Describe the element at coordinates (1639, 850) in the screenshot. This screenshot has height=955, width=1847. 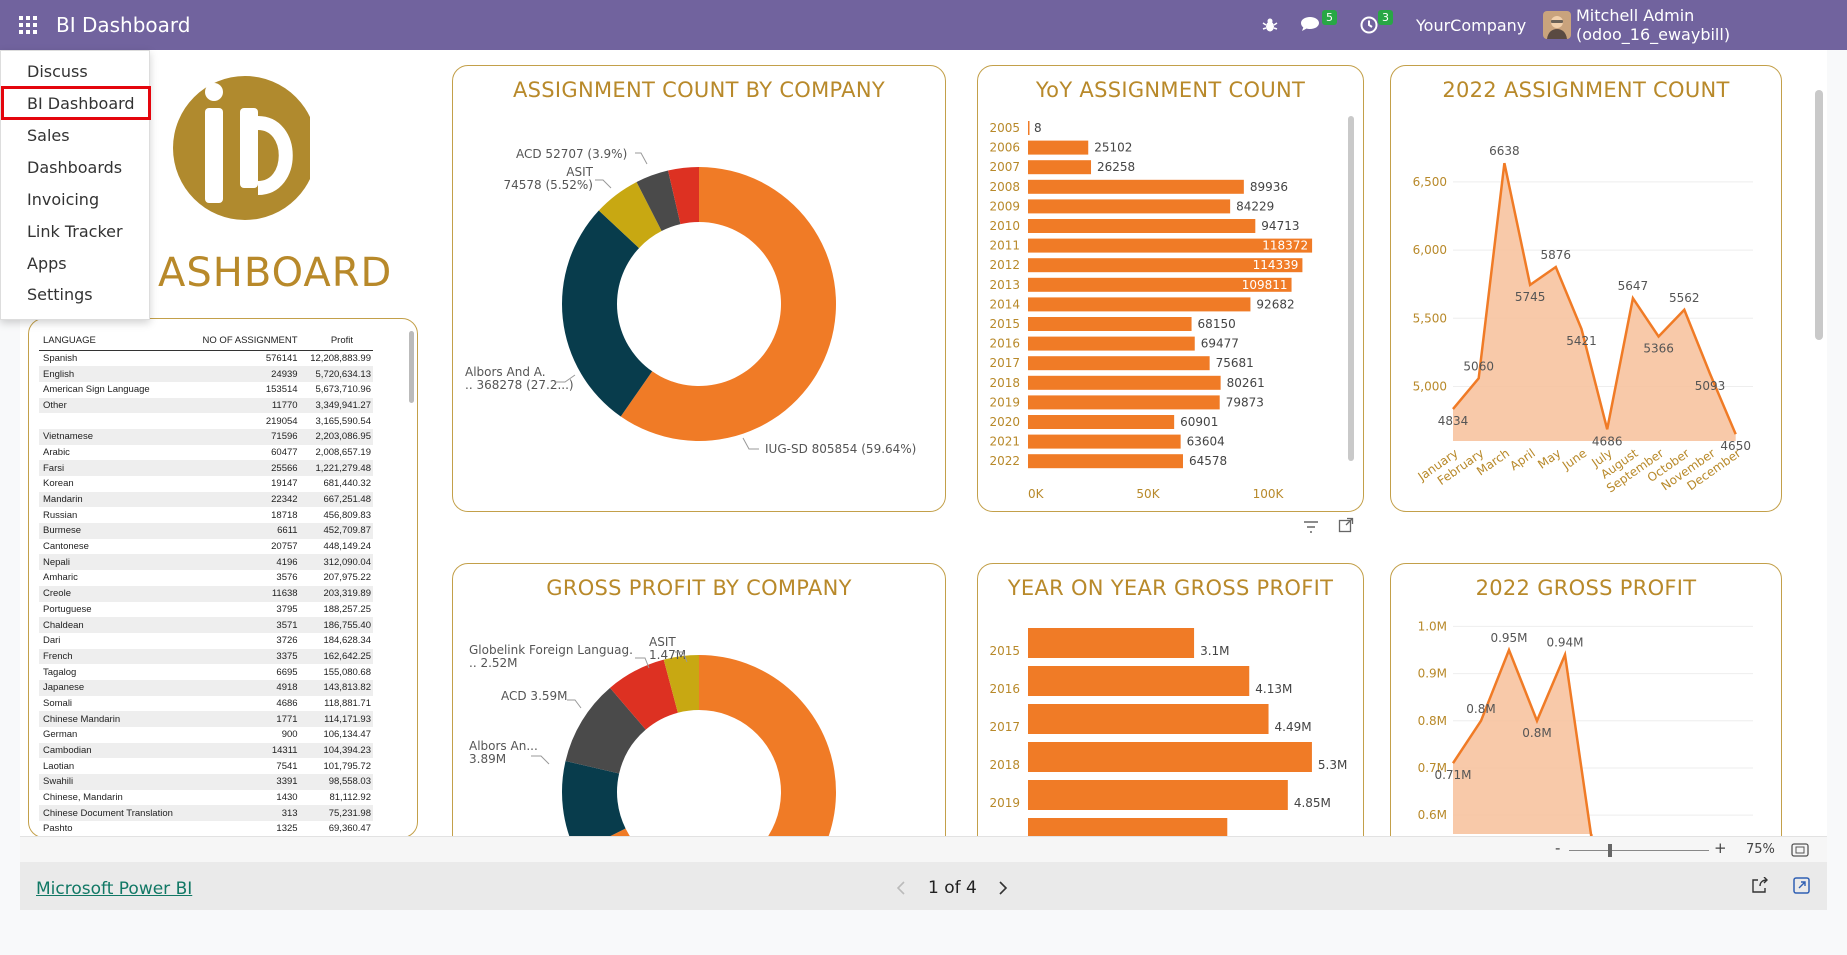
I see `zoom-slider-track` at that location.